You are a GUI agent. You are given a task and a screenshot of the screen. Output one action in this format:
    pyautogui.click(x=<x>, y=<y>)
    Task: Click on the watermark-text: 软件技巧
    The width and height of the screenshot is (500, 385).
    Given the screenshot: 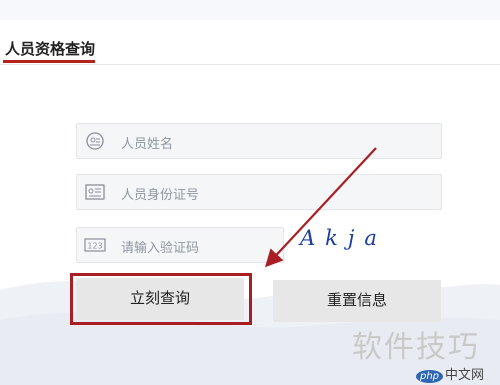 What is the action you would take?
    pyautogui.click(x=416, y=347)
    